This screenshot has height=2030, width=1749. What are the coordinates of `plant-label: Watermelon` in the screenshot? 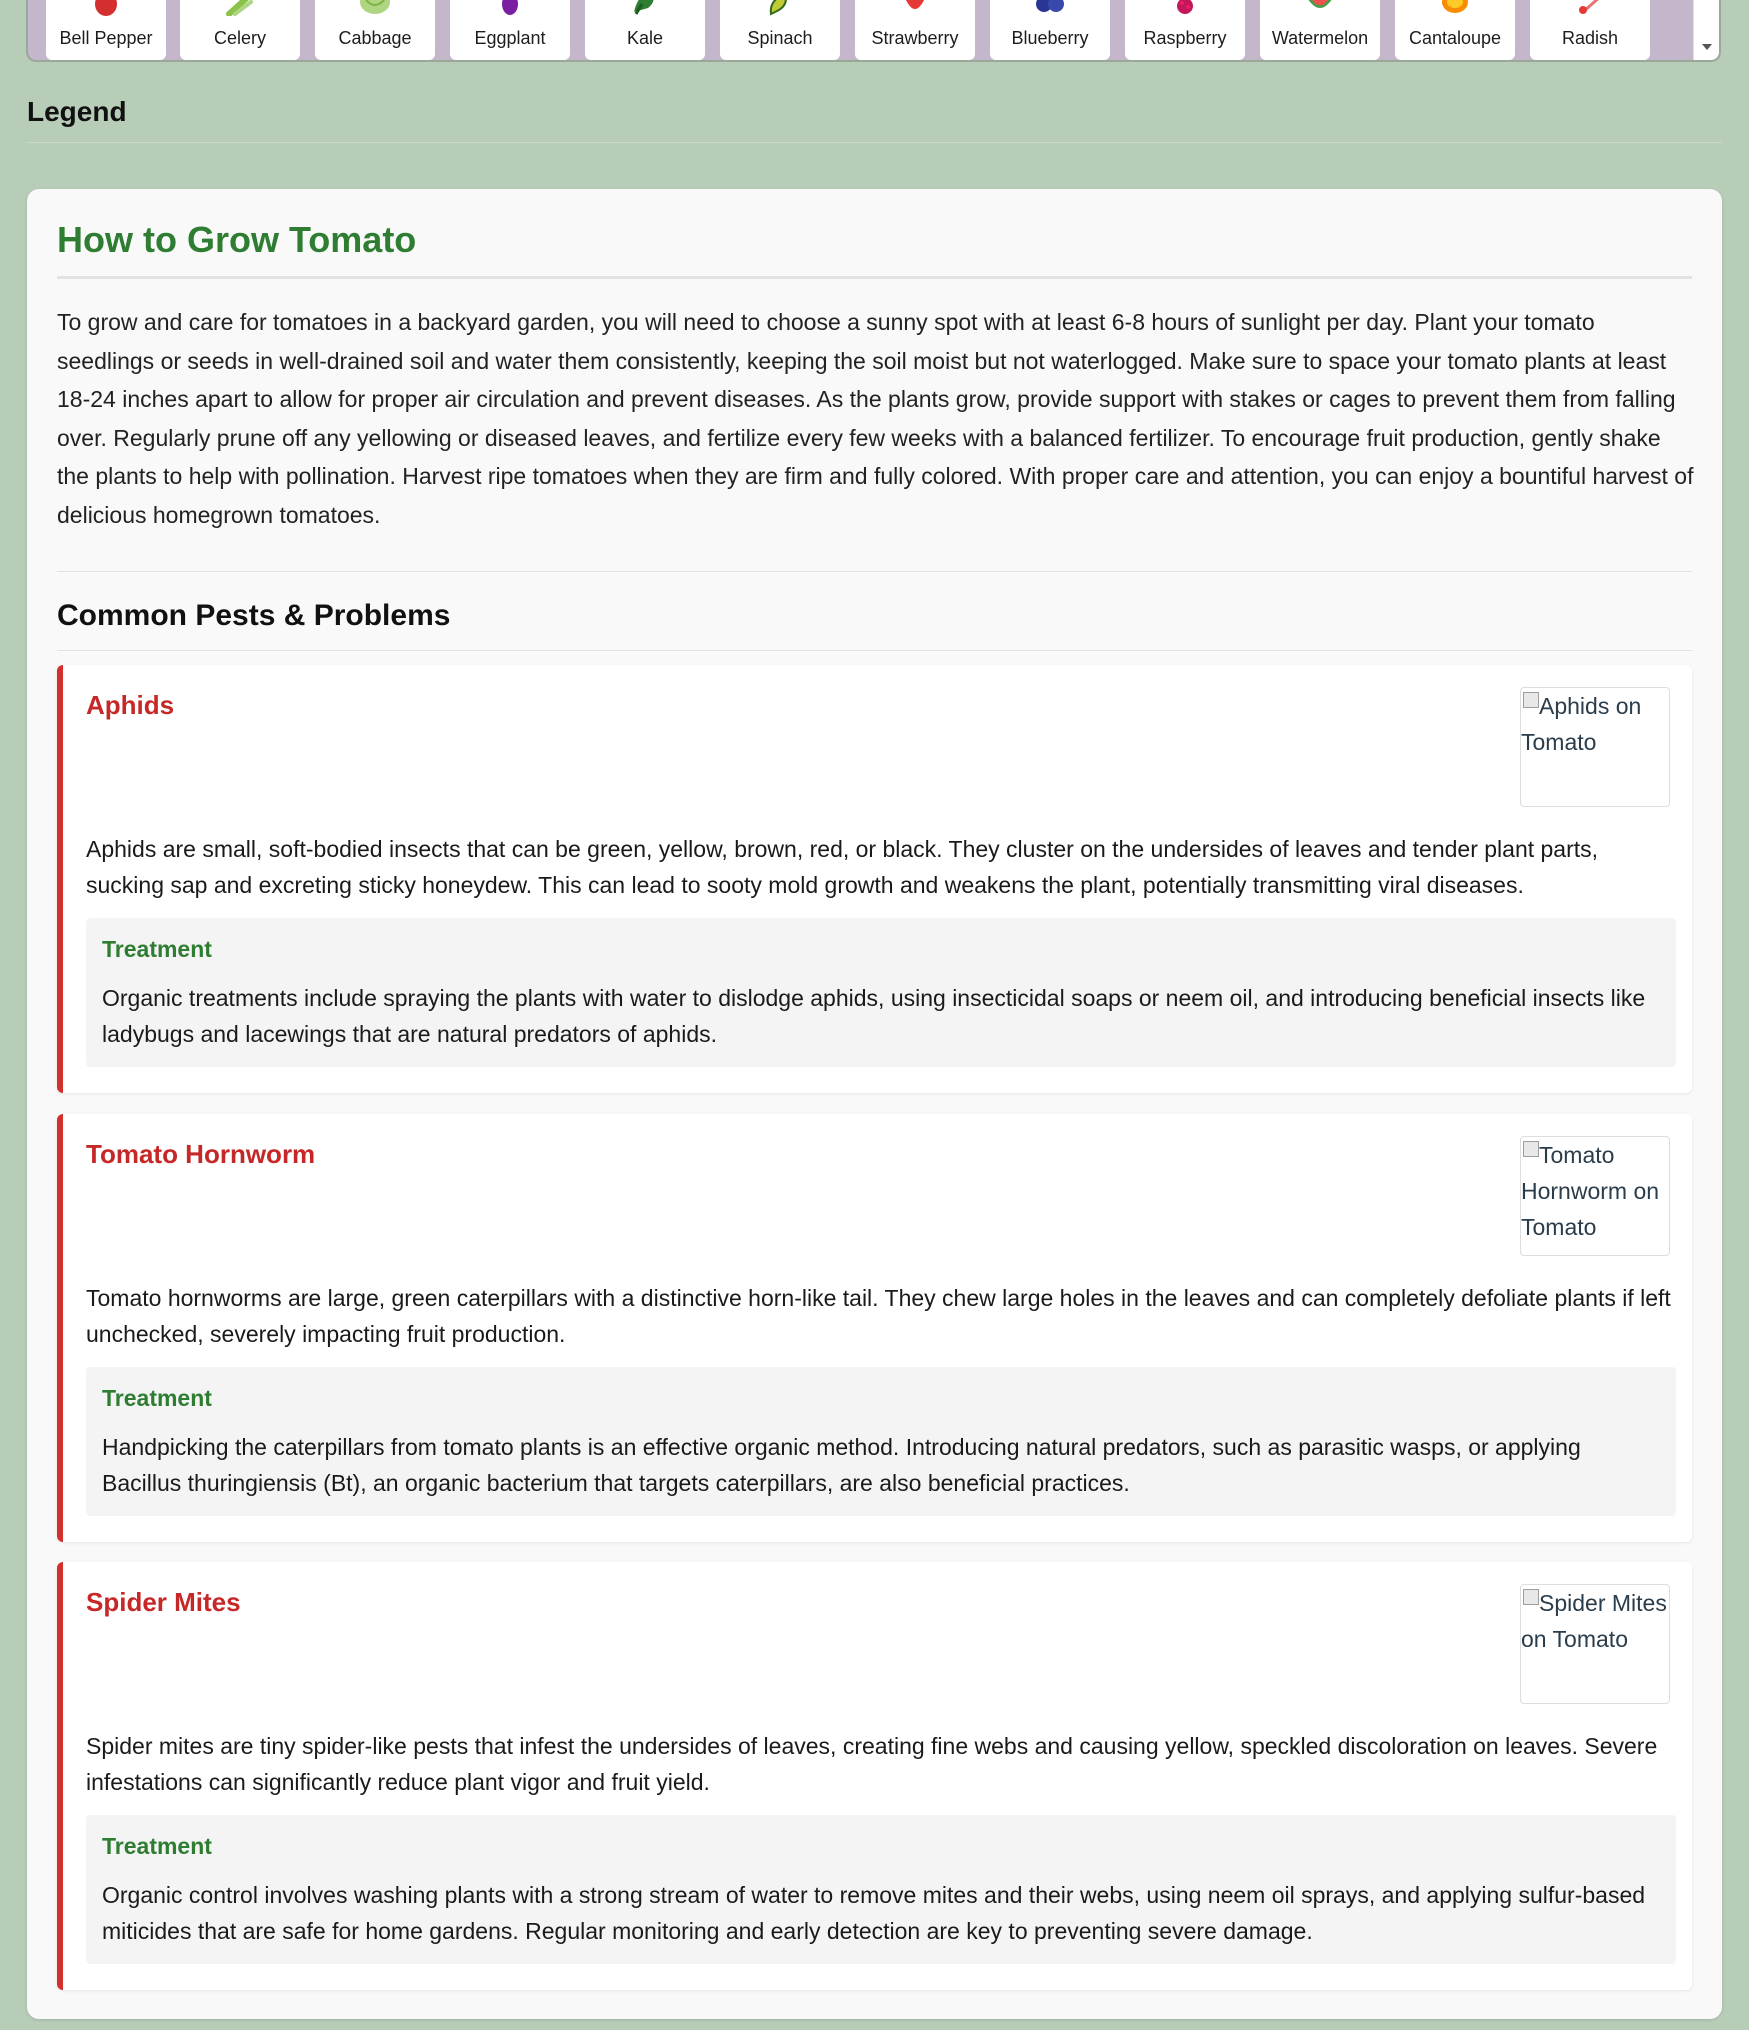 It's located at (1320, 38).